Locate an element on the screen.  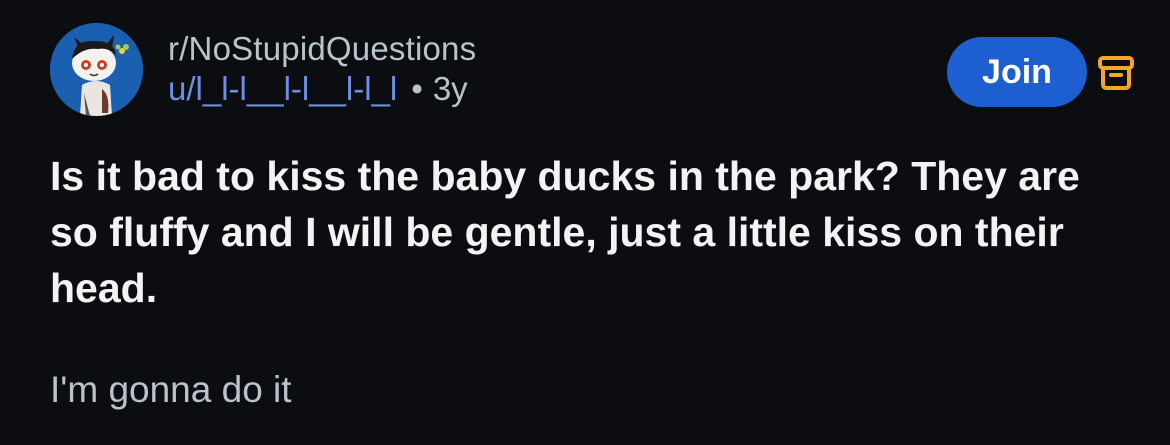
post-body: I'm gonna do it is located at coordinates (171, 389).